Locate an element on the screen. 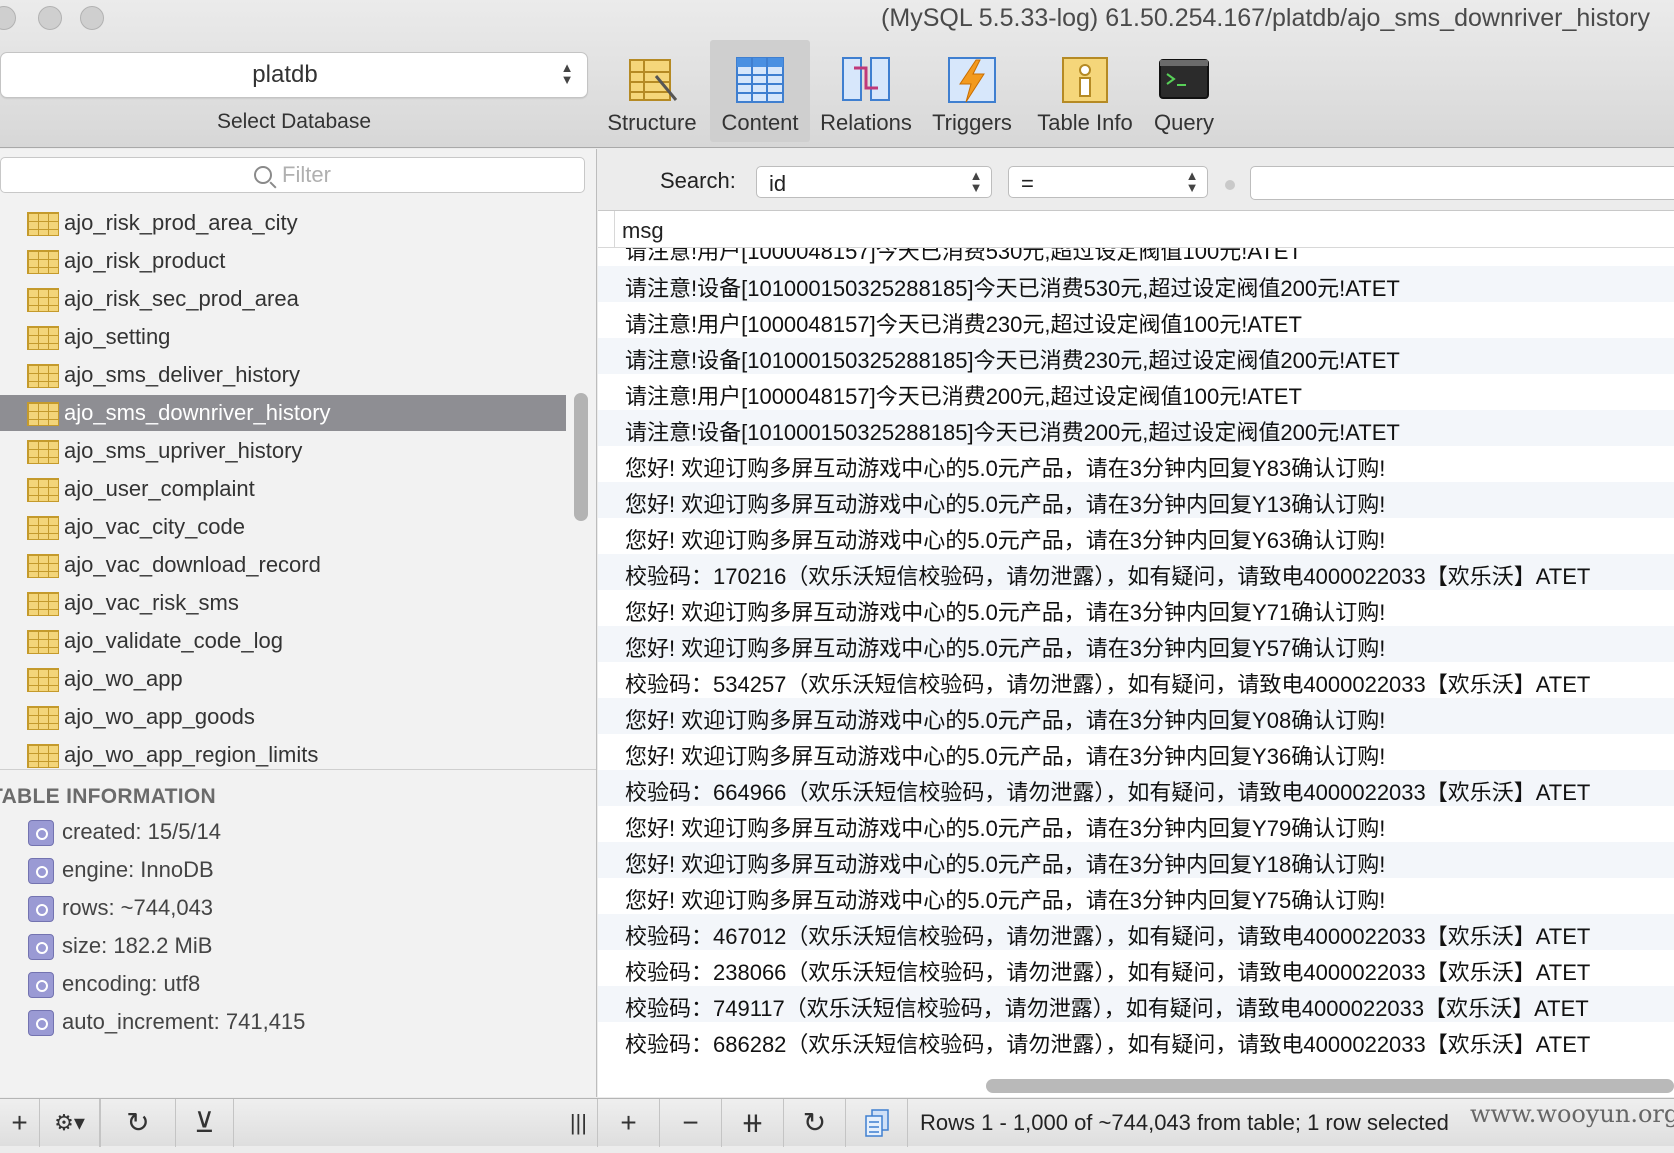 This screenshot has height=1153, width=1674. table-row: 您好! 欢迎订购多屏互动游戏中心的5.0元产品，请在3分钟内回复Y71确认订购! is located at coordinates (1136, 608).